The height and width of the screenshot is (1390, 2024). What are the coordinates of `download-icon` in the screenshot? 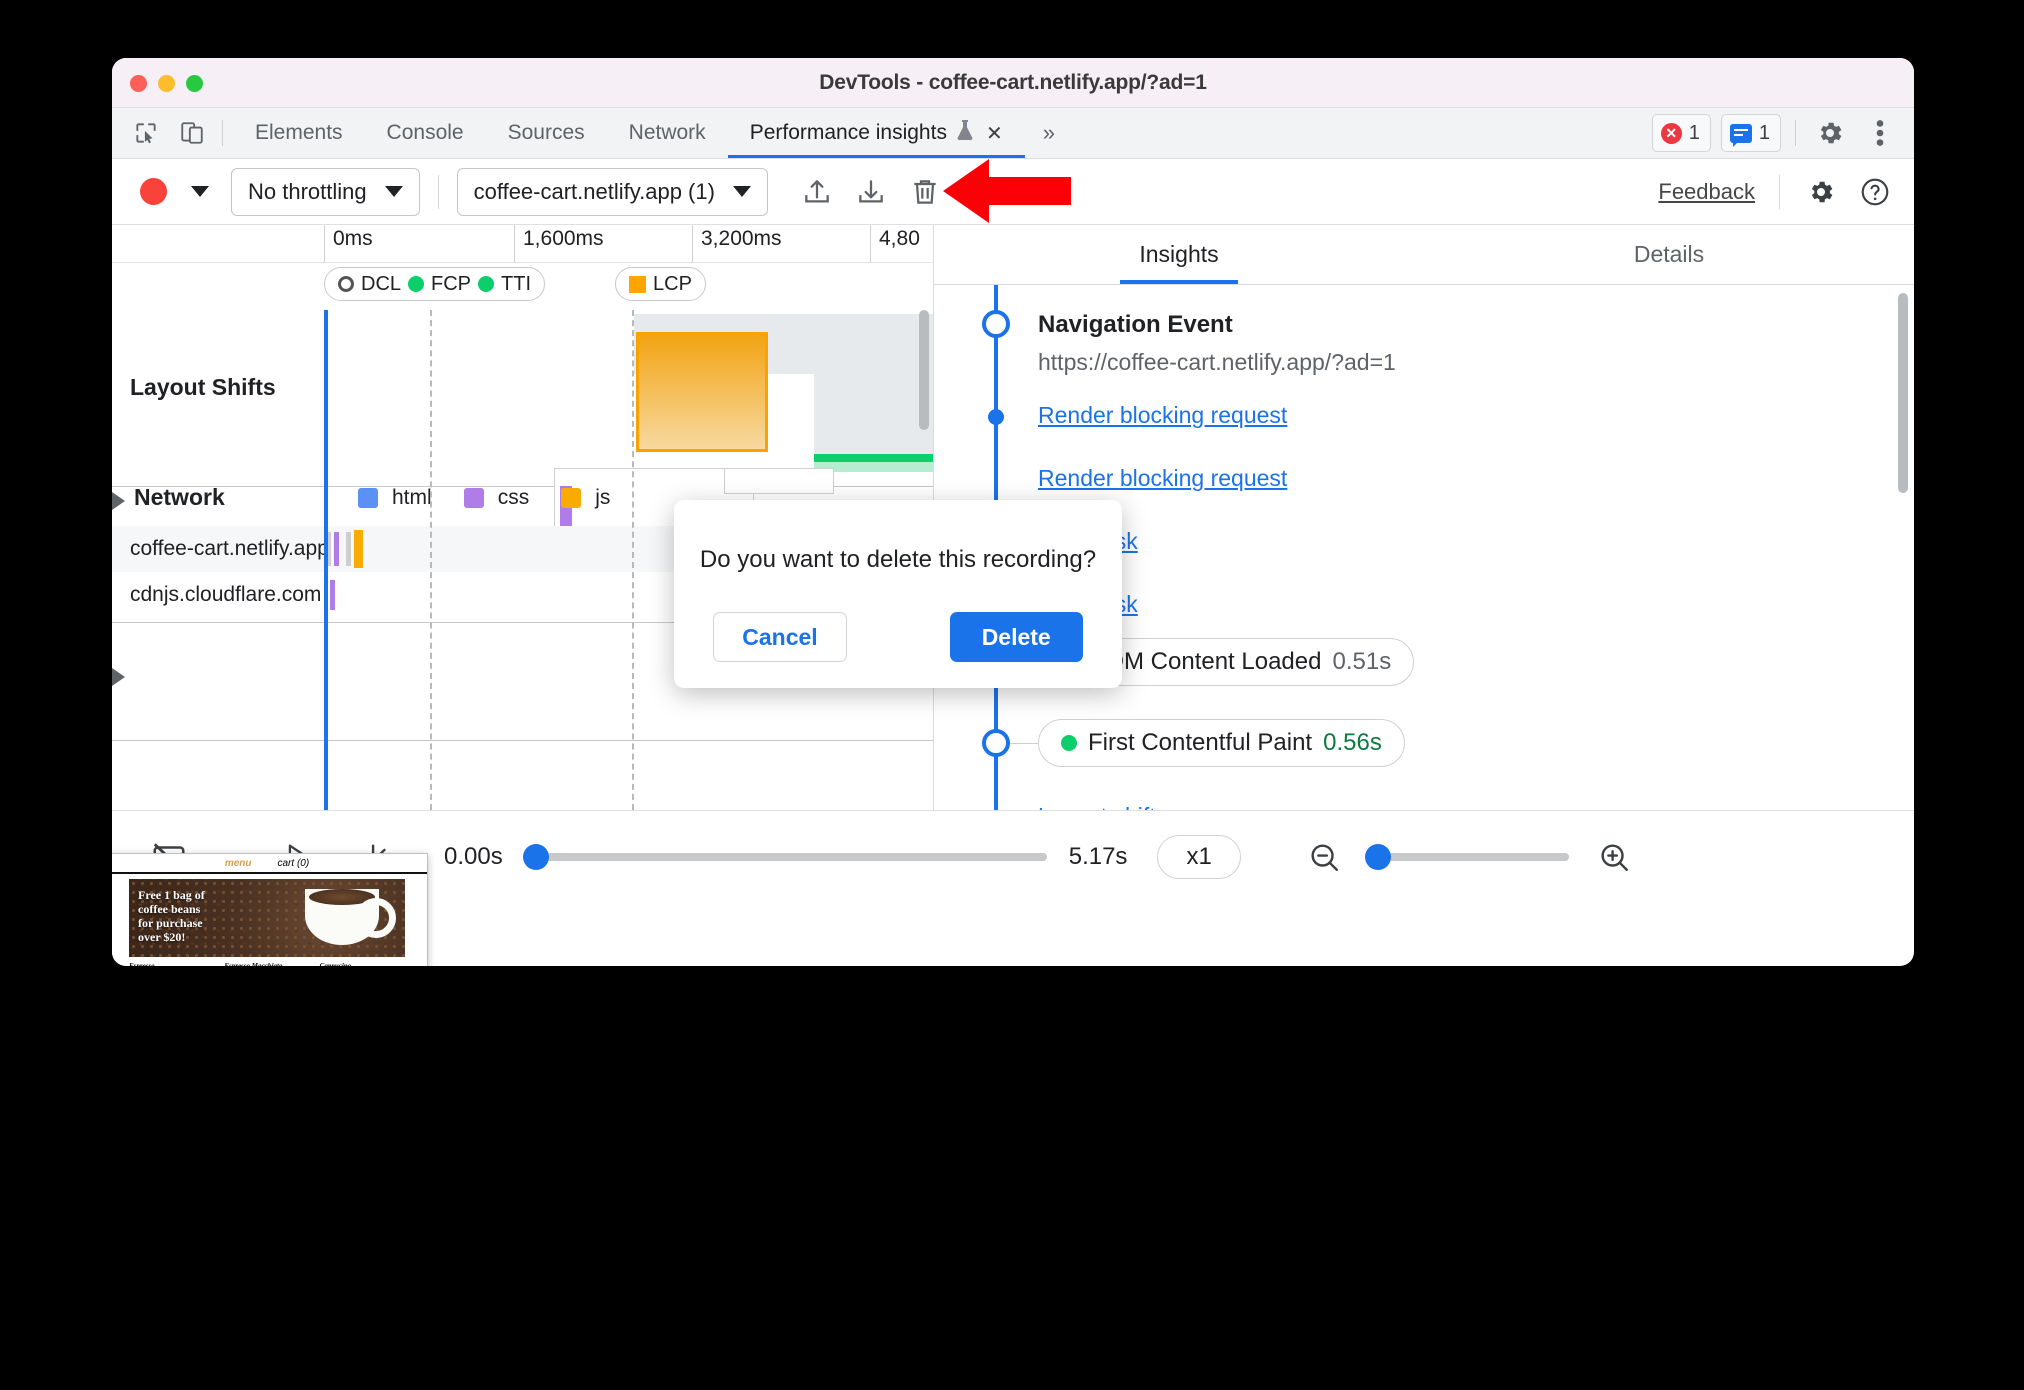 It's located at (871, 192).